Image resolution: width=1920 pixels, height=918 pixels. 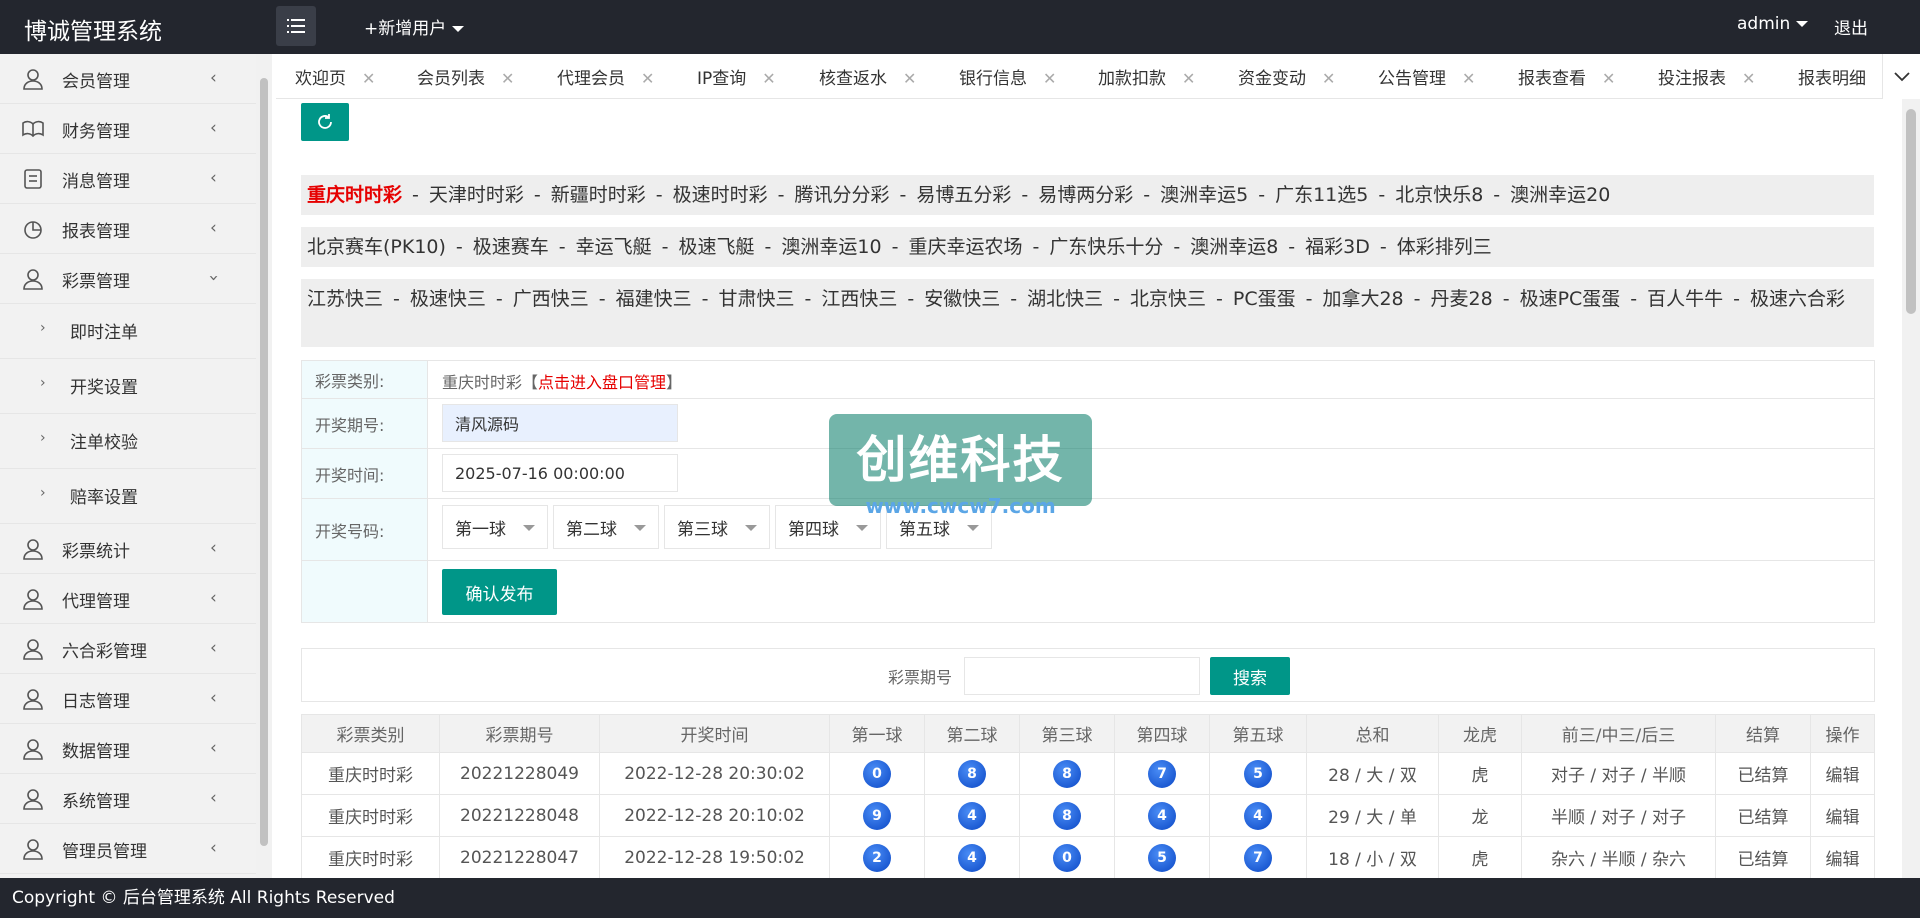 I want to click on sidebar-subitem-draw-settings: › 开奖设置, so click(x=128, y=386).